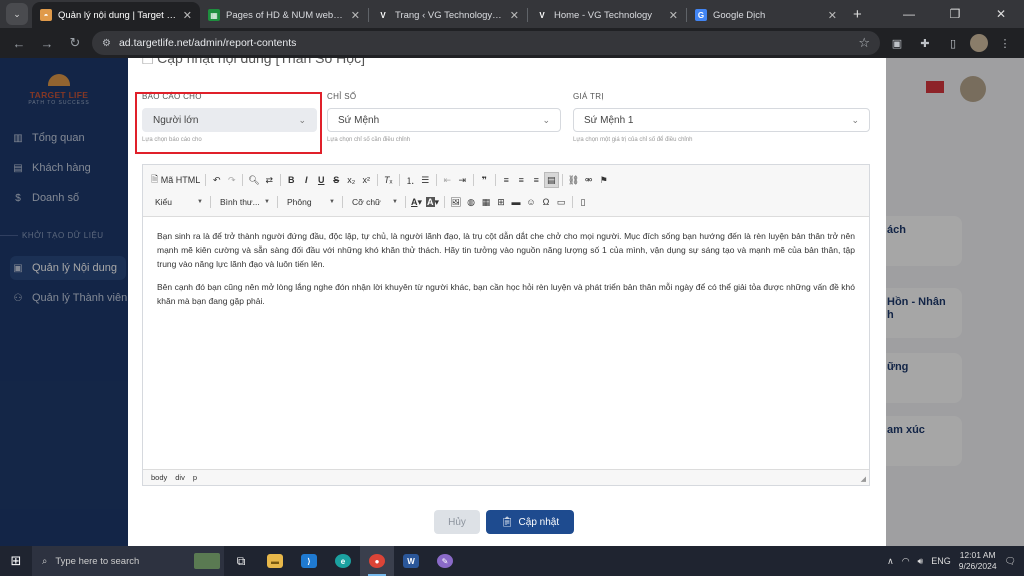 Image resolution: width=1024 pixels, height=576 pixels. I want to click on edge-icon: e, so click(343, 561).